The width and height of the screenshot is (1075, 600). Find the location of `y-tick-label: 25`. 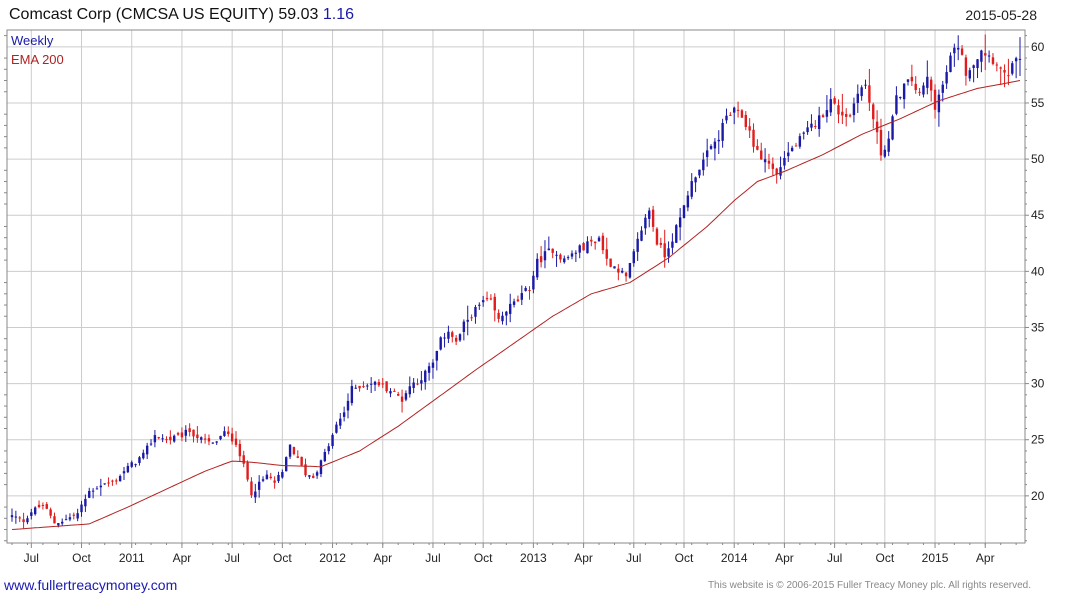

y-tick-label: 25 is located at coordinates (1038, 440).